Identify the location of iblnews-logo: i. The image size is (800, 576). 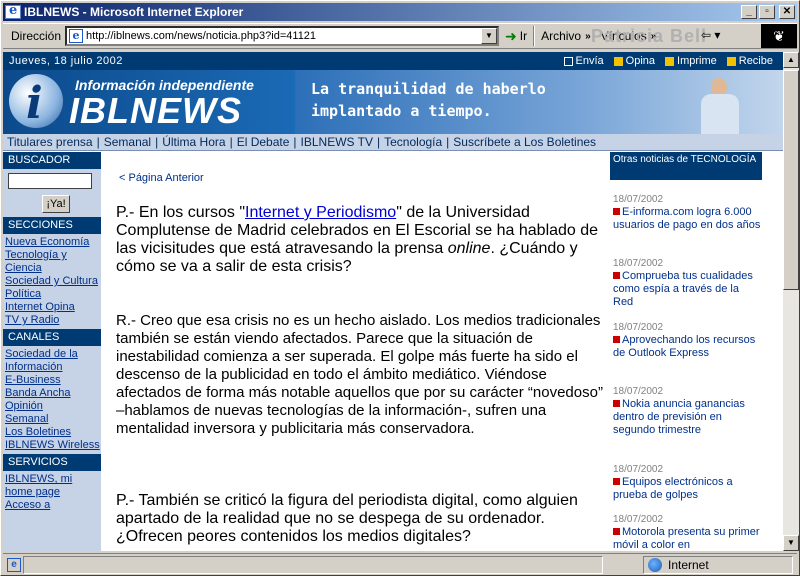
(36, 101).